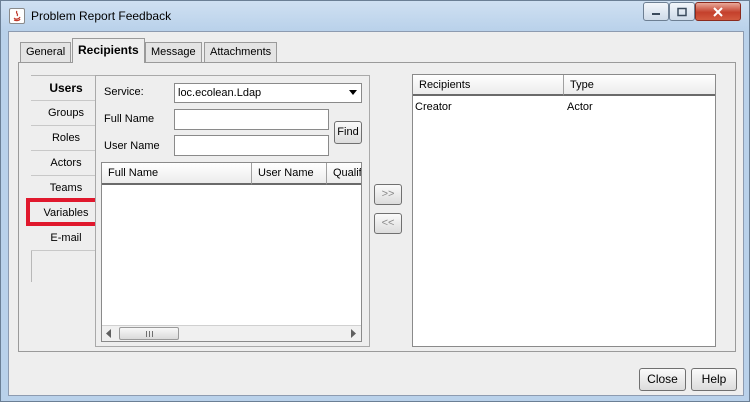  Describe the element at coordinates (488, 85) in the screenshot. I see `column-header-recipients: Recipients` at that location.